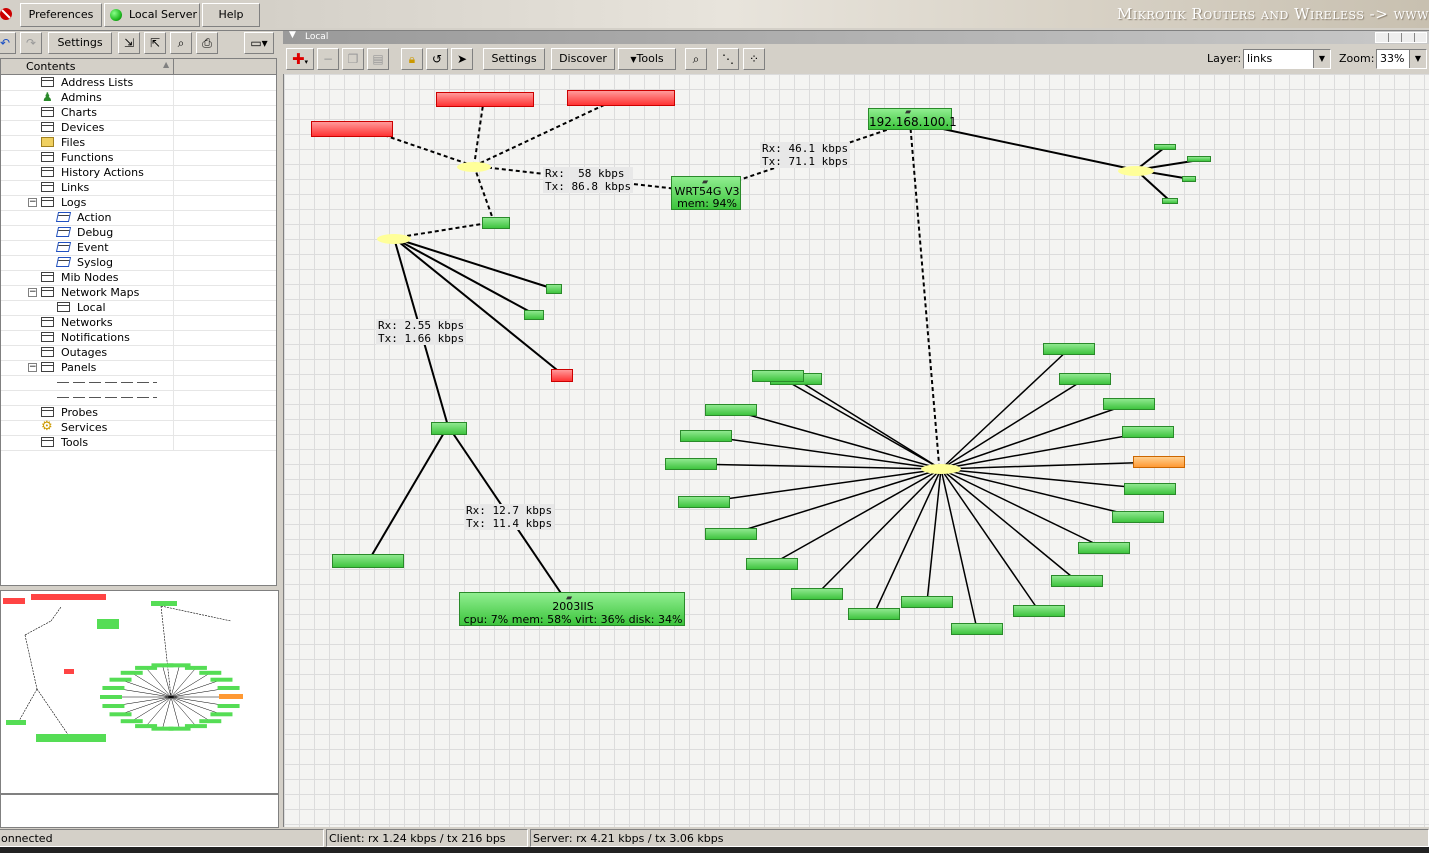 This screenshot has width=1429, height=853. What do you see at coordinates (138, 188) in the screenshot?
I see `tree-item: Links` at bounding box center [138, 188].